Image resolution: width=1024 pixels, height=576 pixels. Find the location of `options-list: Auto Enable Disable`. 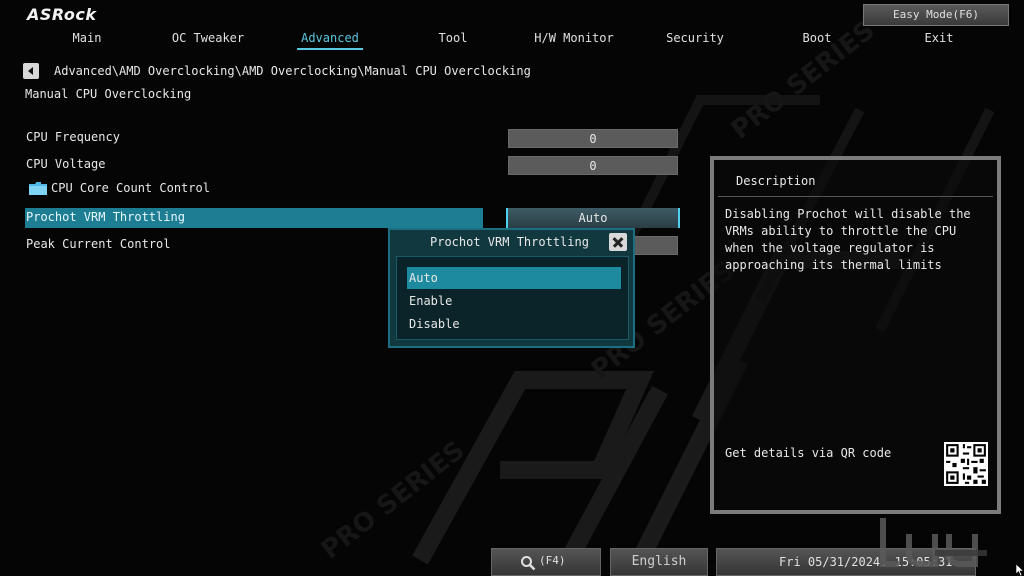

options-list: Auto Enable Disable is located at coordinates (512, 298).